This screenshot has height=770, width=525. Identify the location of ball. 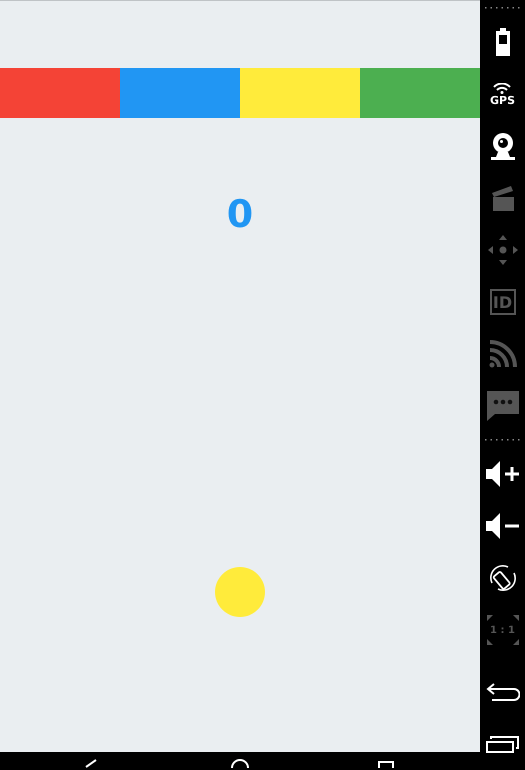
(240, 592).